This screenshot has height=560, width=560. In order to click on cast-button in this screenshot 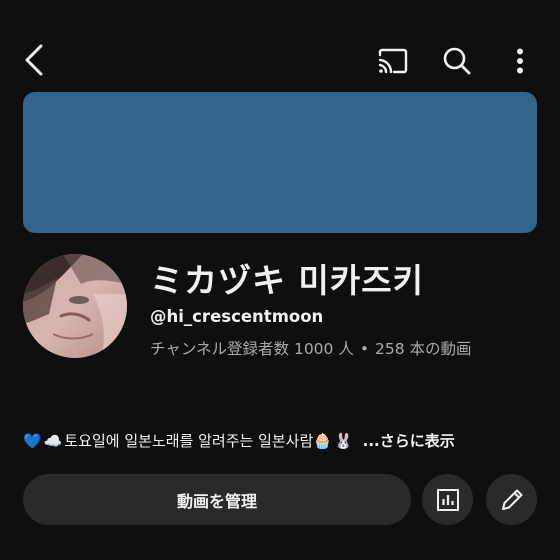, I will do `click(393, 61)`.